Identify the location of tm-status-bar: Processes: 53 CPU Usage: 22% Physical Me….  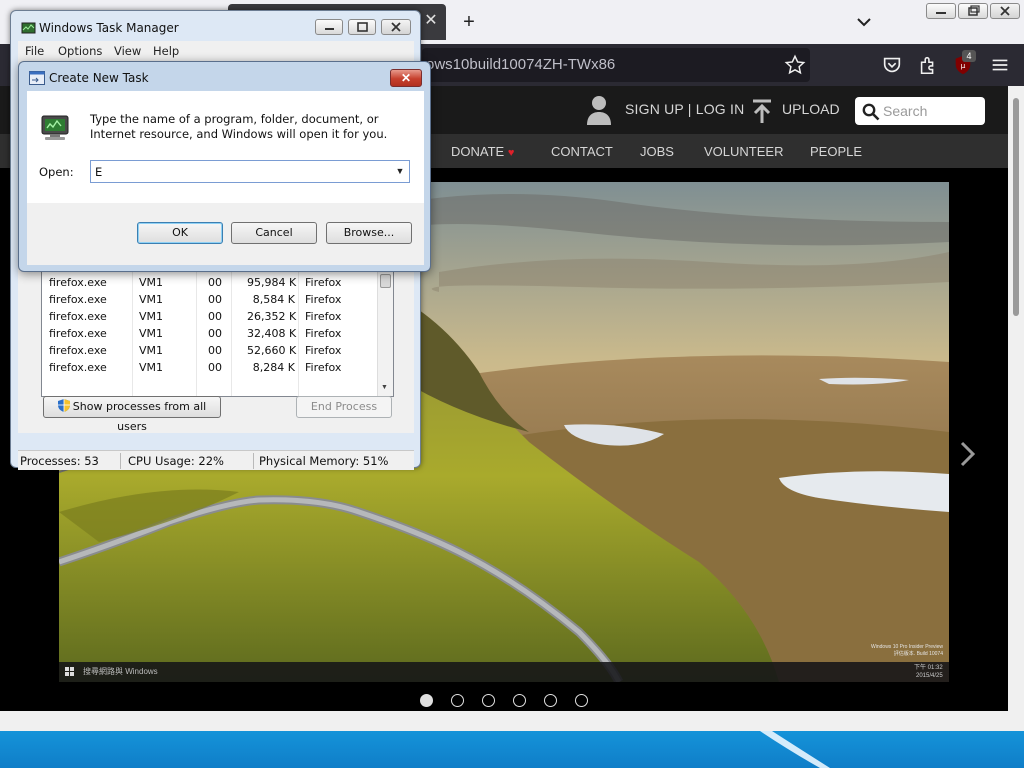
(216, 460).